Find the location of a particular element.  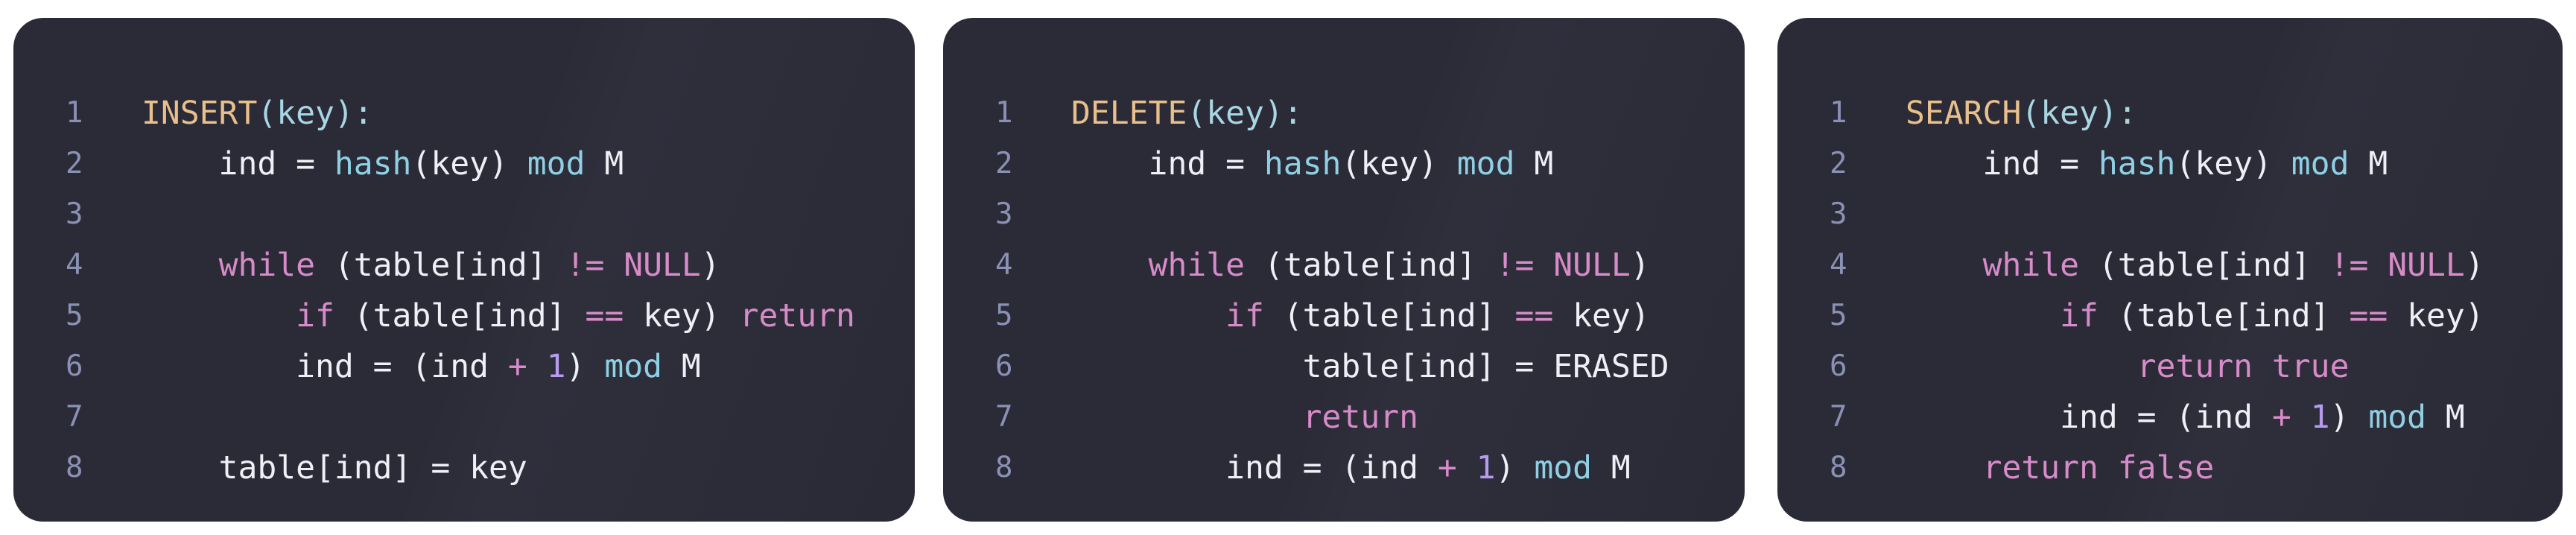

code-line: 3 is located at coordinates (464, 215).